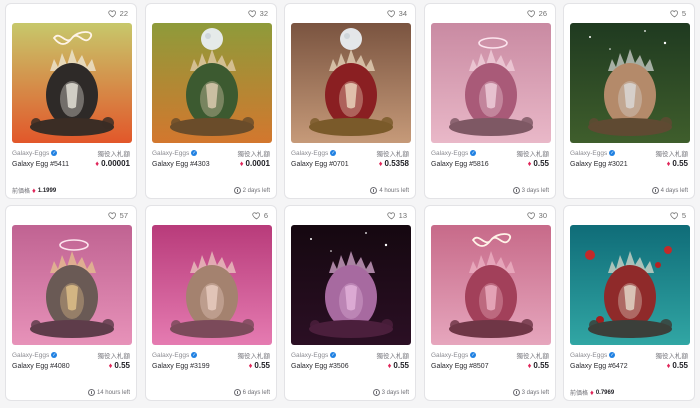 The height and width of the screenshot is (408, 700). Describe the element at coordinates (460, 366) in the screenshot. I see `nft-name: Galaxy Egg #8507` at that location.